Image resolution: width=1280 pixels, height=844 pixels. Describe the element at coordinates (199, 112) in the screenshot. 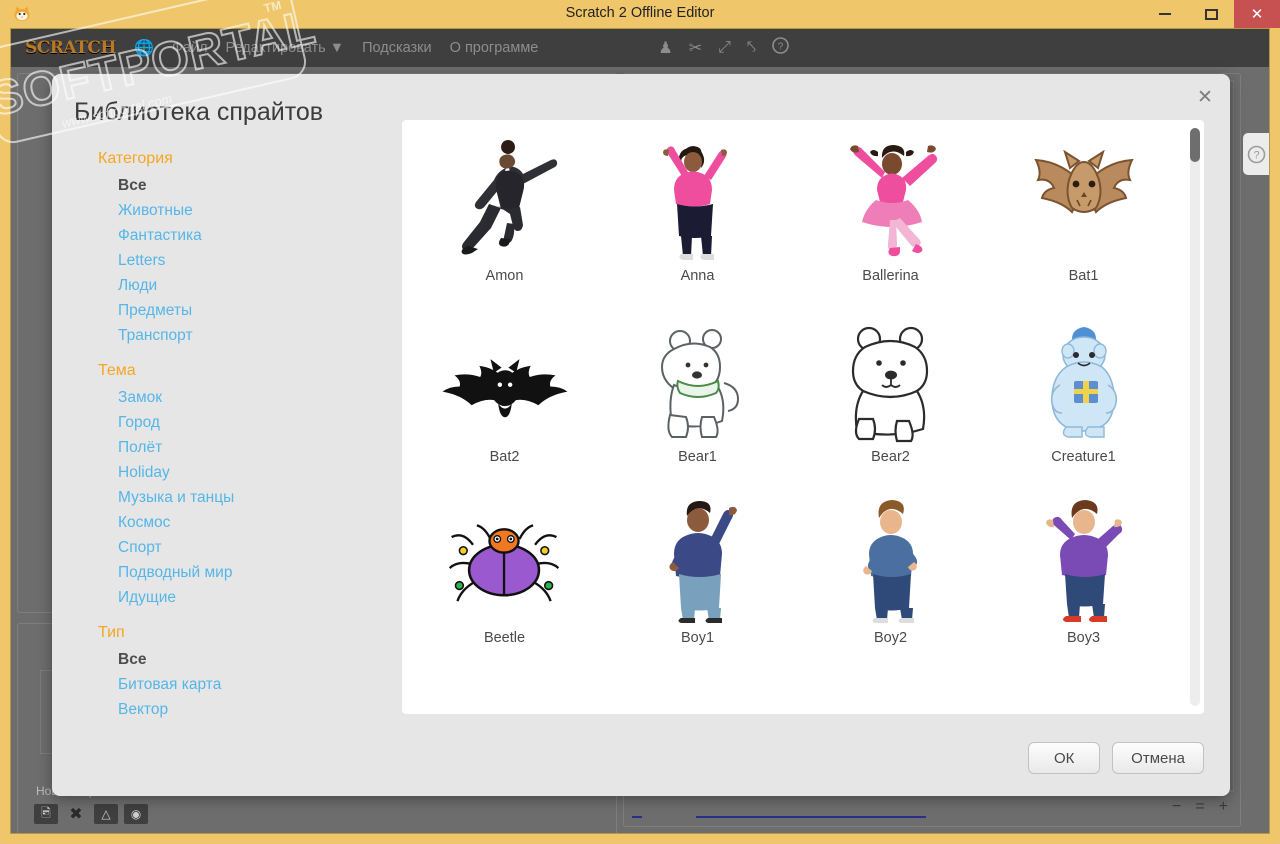

I see `dialog-title: Библиотека спрайтов` at that location.